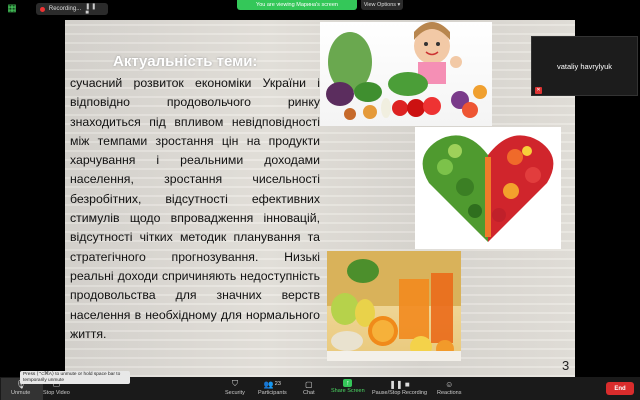 Image resolution: width=640 pixels, height=400 pixels. Describe the element at coordinates (488, 188) in the screenshot. I see `fruit-vegetable-heart-image` at that location.